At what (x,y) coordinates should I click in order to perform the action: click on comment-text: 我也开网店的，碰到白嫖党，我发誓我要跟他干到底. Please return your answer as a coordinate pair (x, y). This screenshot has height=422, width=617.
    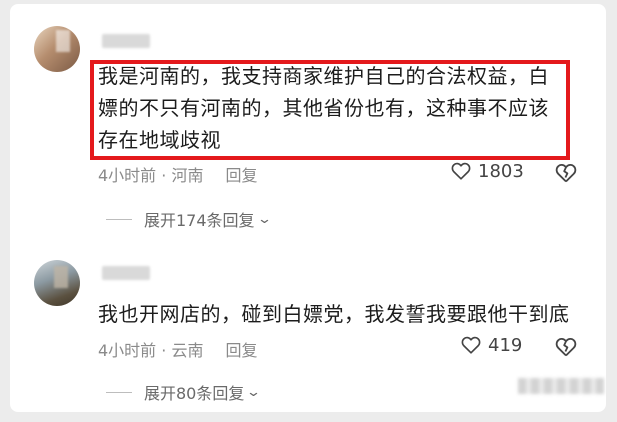
    Looking at the image, I should click on (334, 314).